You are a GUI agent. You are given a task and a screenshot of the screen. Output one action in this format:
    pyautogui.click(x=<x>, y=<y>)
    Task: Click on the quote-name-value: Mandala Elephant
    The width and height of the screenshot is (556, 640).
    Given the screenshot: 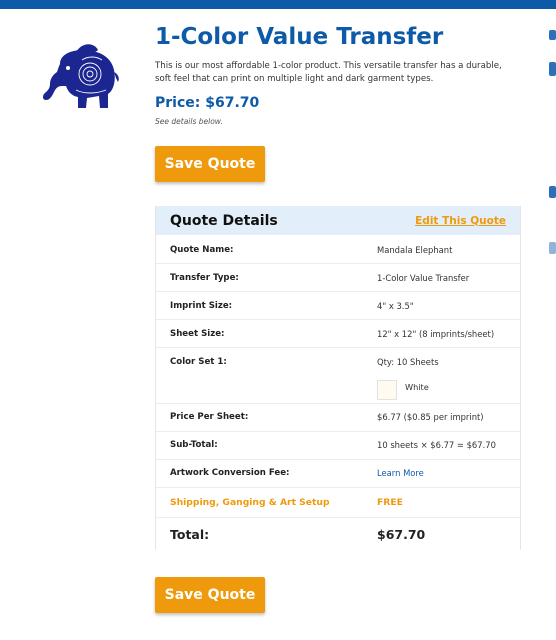 What is the action you would take?
    pyautogui.click(x=415, y=250)
    